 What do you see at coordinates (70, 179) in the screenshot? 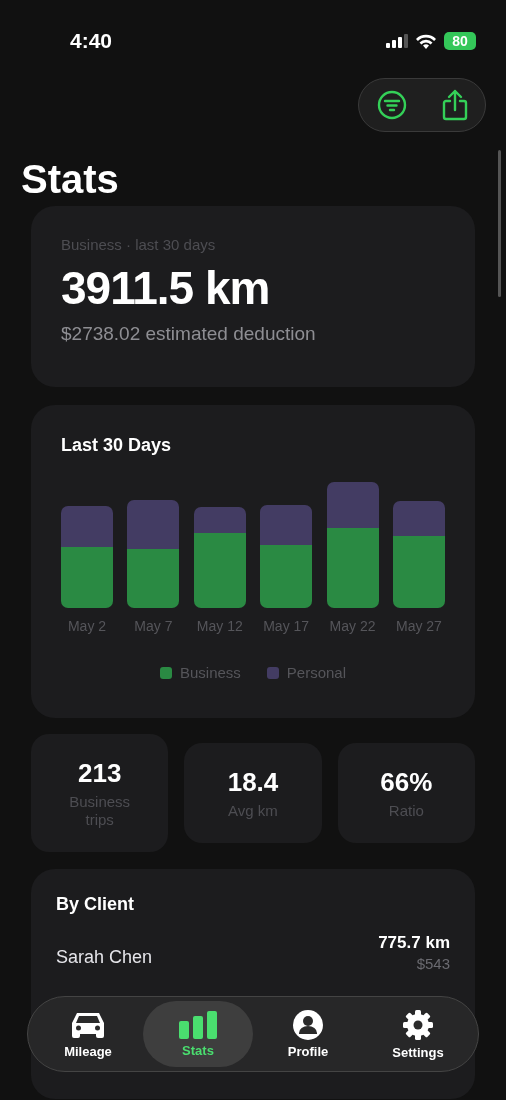
I see `page-title: Stats` at bounding box center [70, 179].